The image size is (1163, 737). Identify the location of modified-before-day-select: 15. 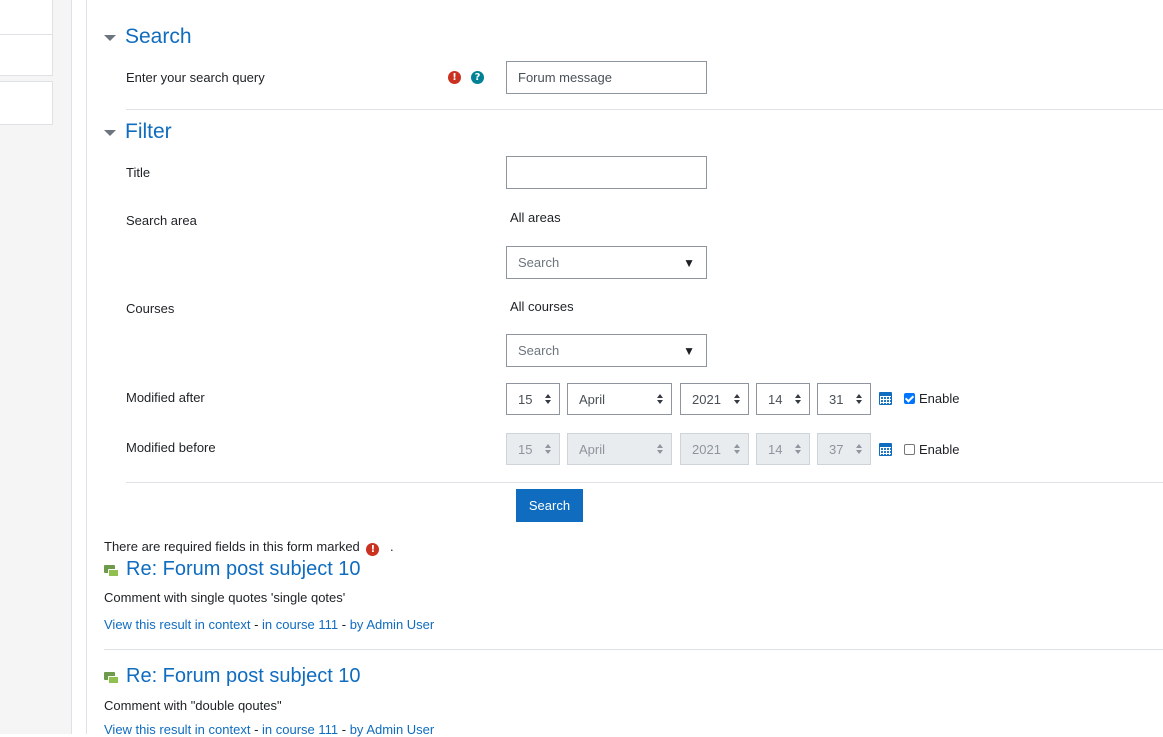
(533, 449).